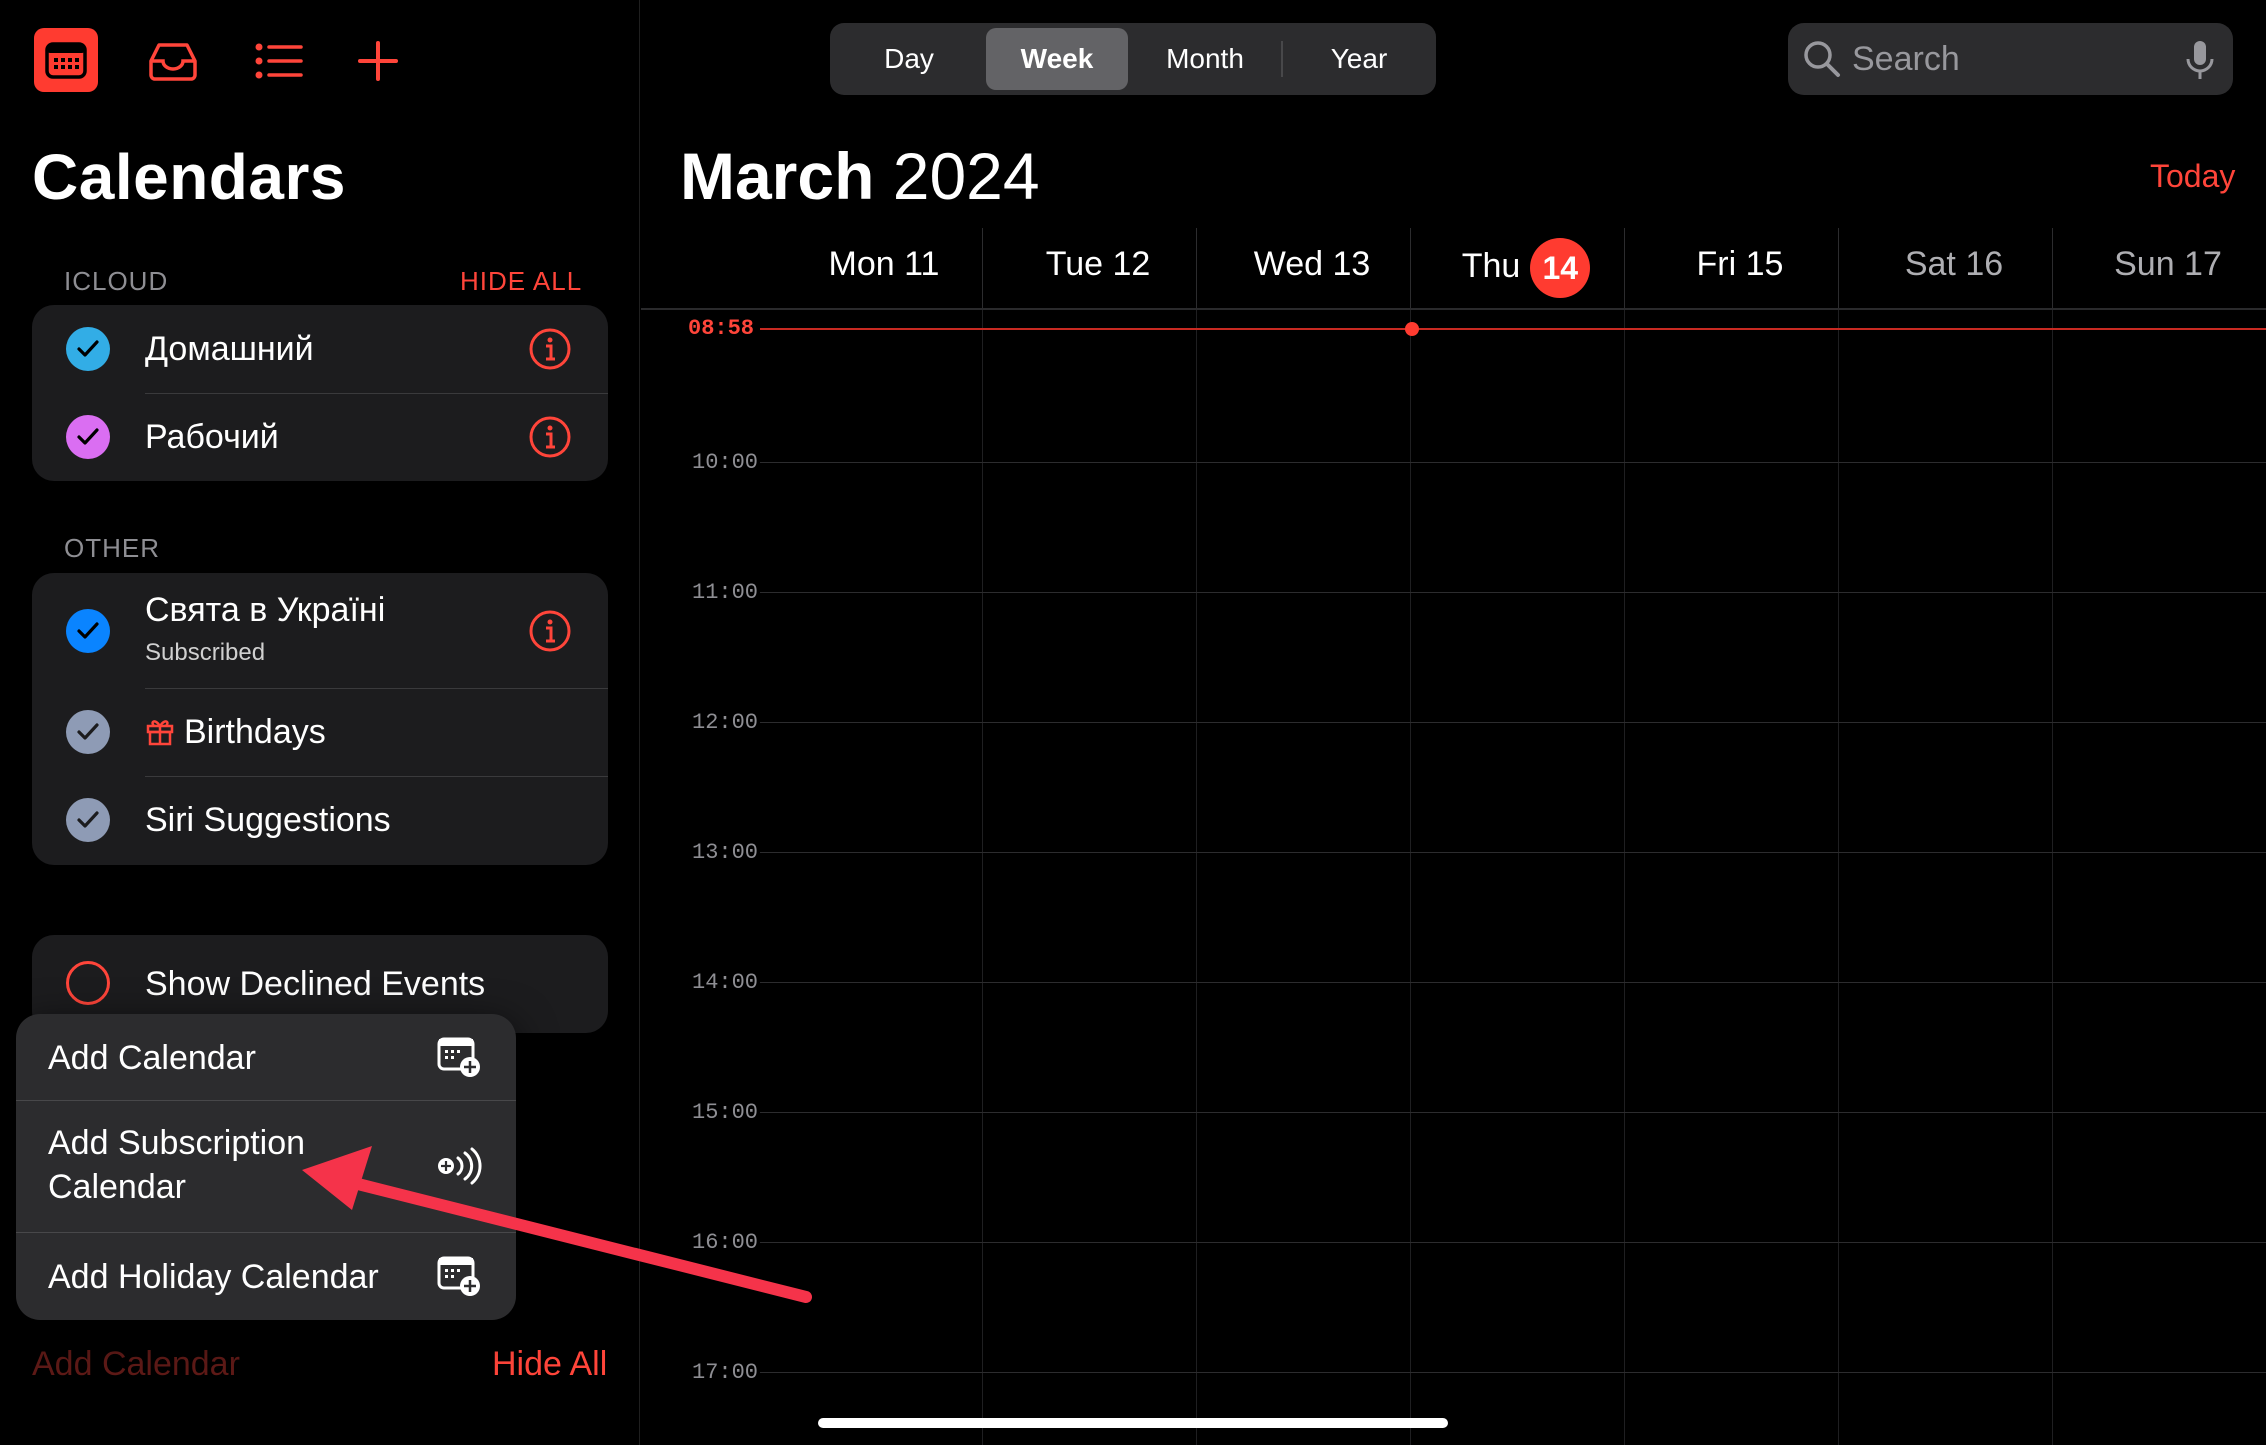  I want to click on day-label: Thu, so click(1491, 265).